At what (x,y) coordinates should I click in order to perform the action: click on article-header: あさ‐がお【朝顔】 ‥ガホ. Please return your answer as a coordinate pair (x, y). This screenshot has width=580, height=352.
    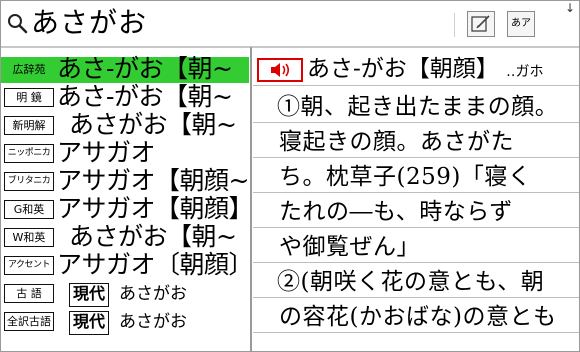
    Looking at the image, I should click on (416, 70).